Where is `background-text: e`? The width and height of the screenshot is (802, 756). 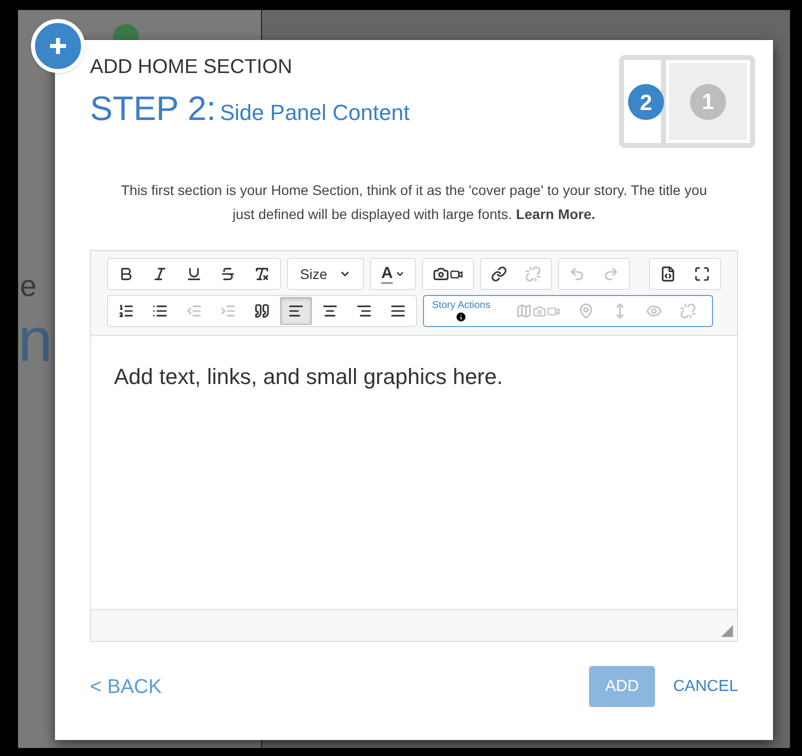
background-text: e is located at coordinates (28, 287).